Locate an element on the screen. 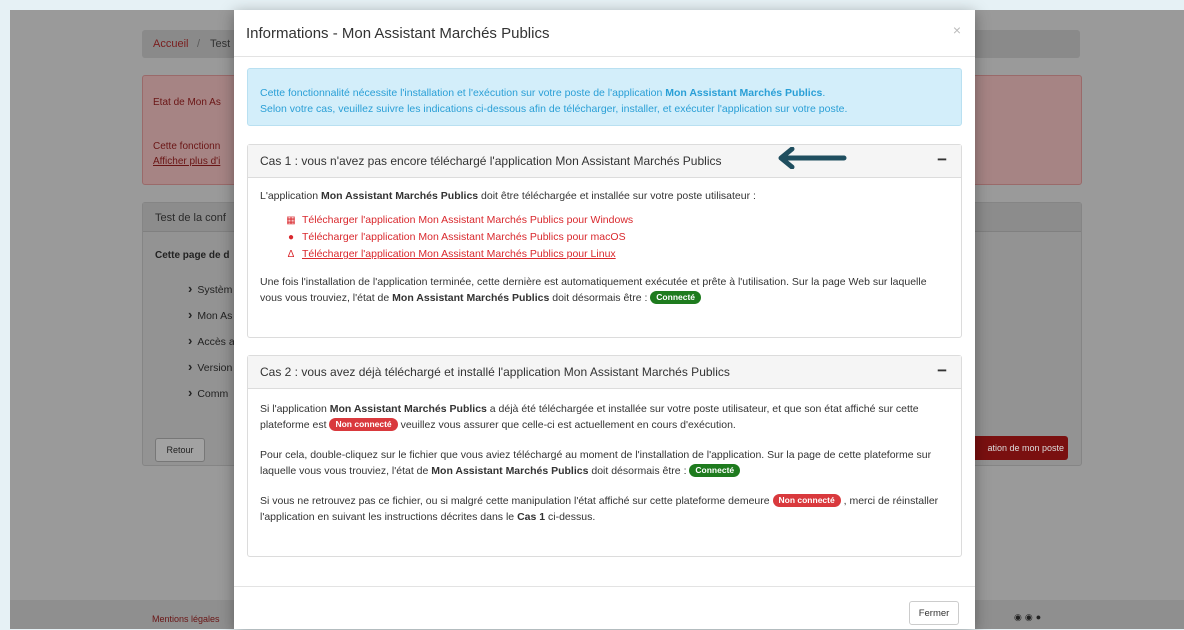 This screenshot has height=630, width=1184. check-item: Comm is located at coordinates (208, 392).